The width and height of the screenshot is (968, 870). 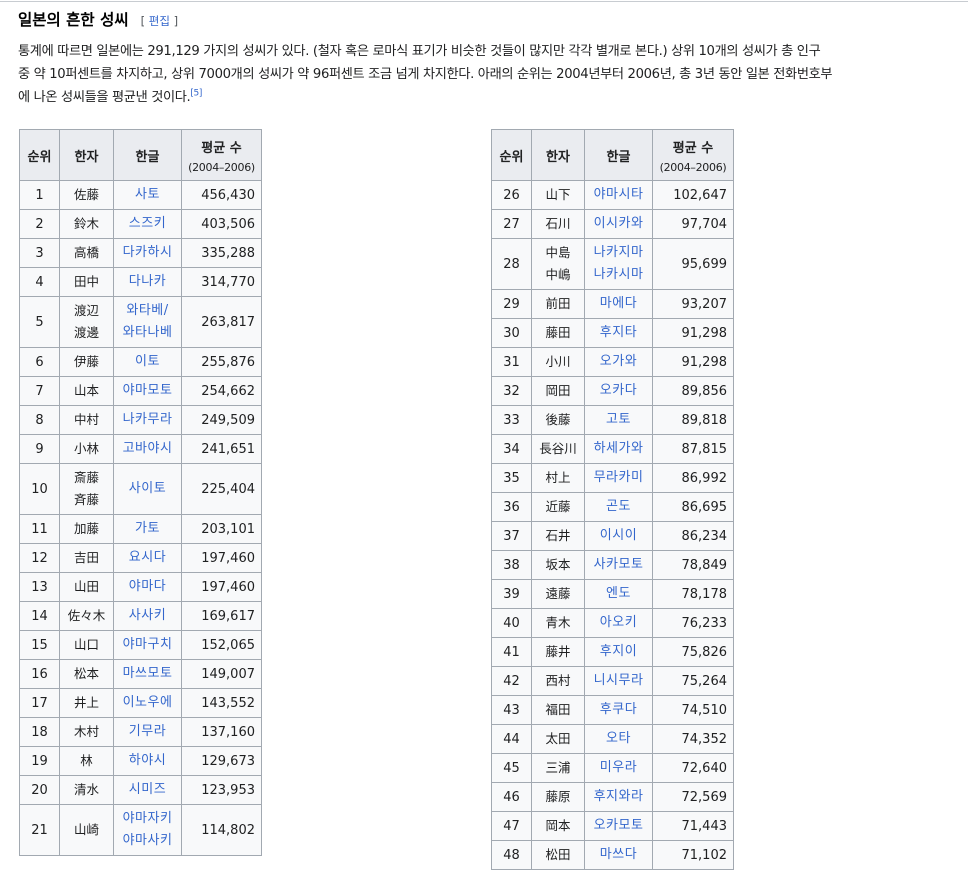 I want to click on hangul-link: 후지타, so click(x=618, y=333).